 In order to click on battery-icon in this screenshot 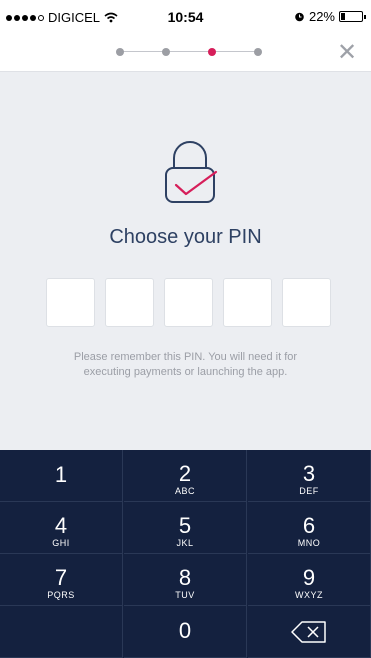, I will do `click(352, 16)`.